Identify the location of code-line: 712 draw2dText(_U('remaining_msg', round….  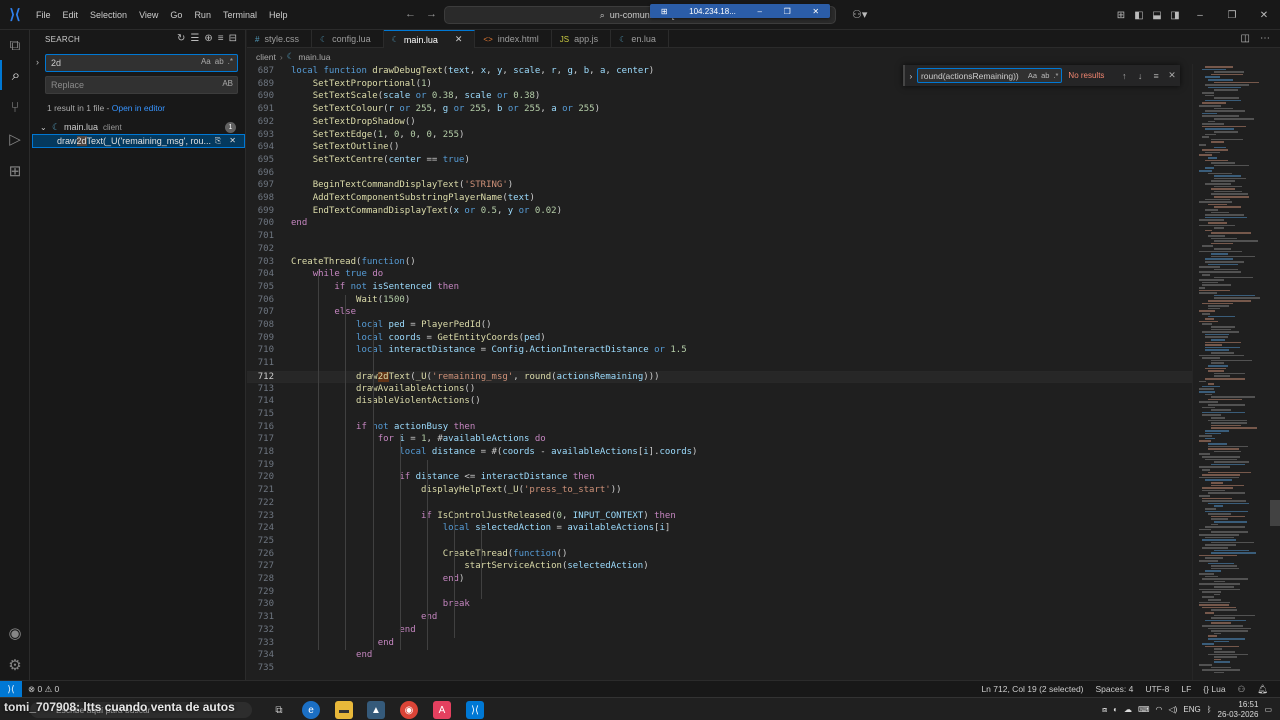
(719, 377).